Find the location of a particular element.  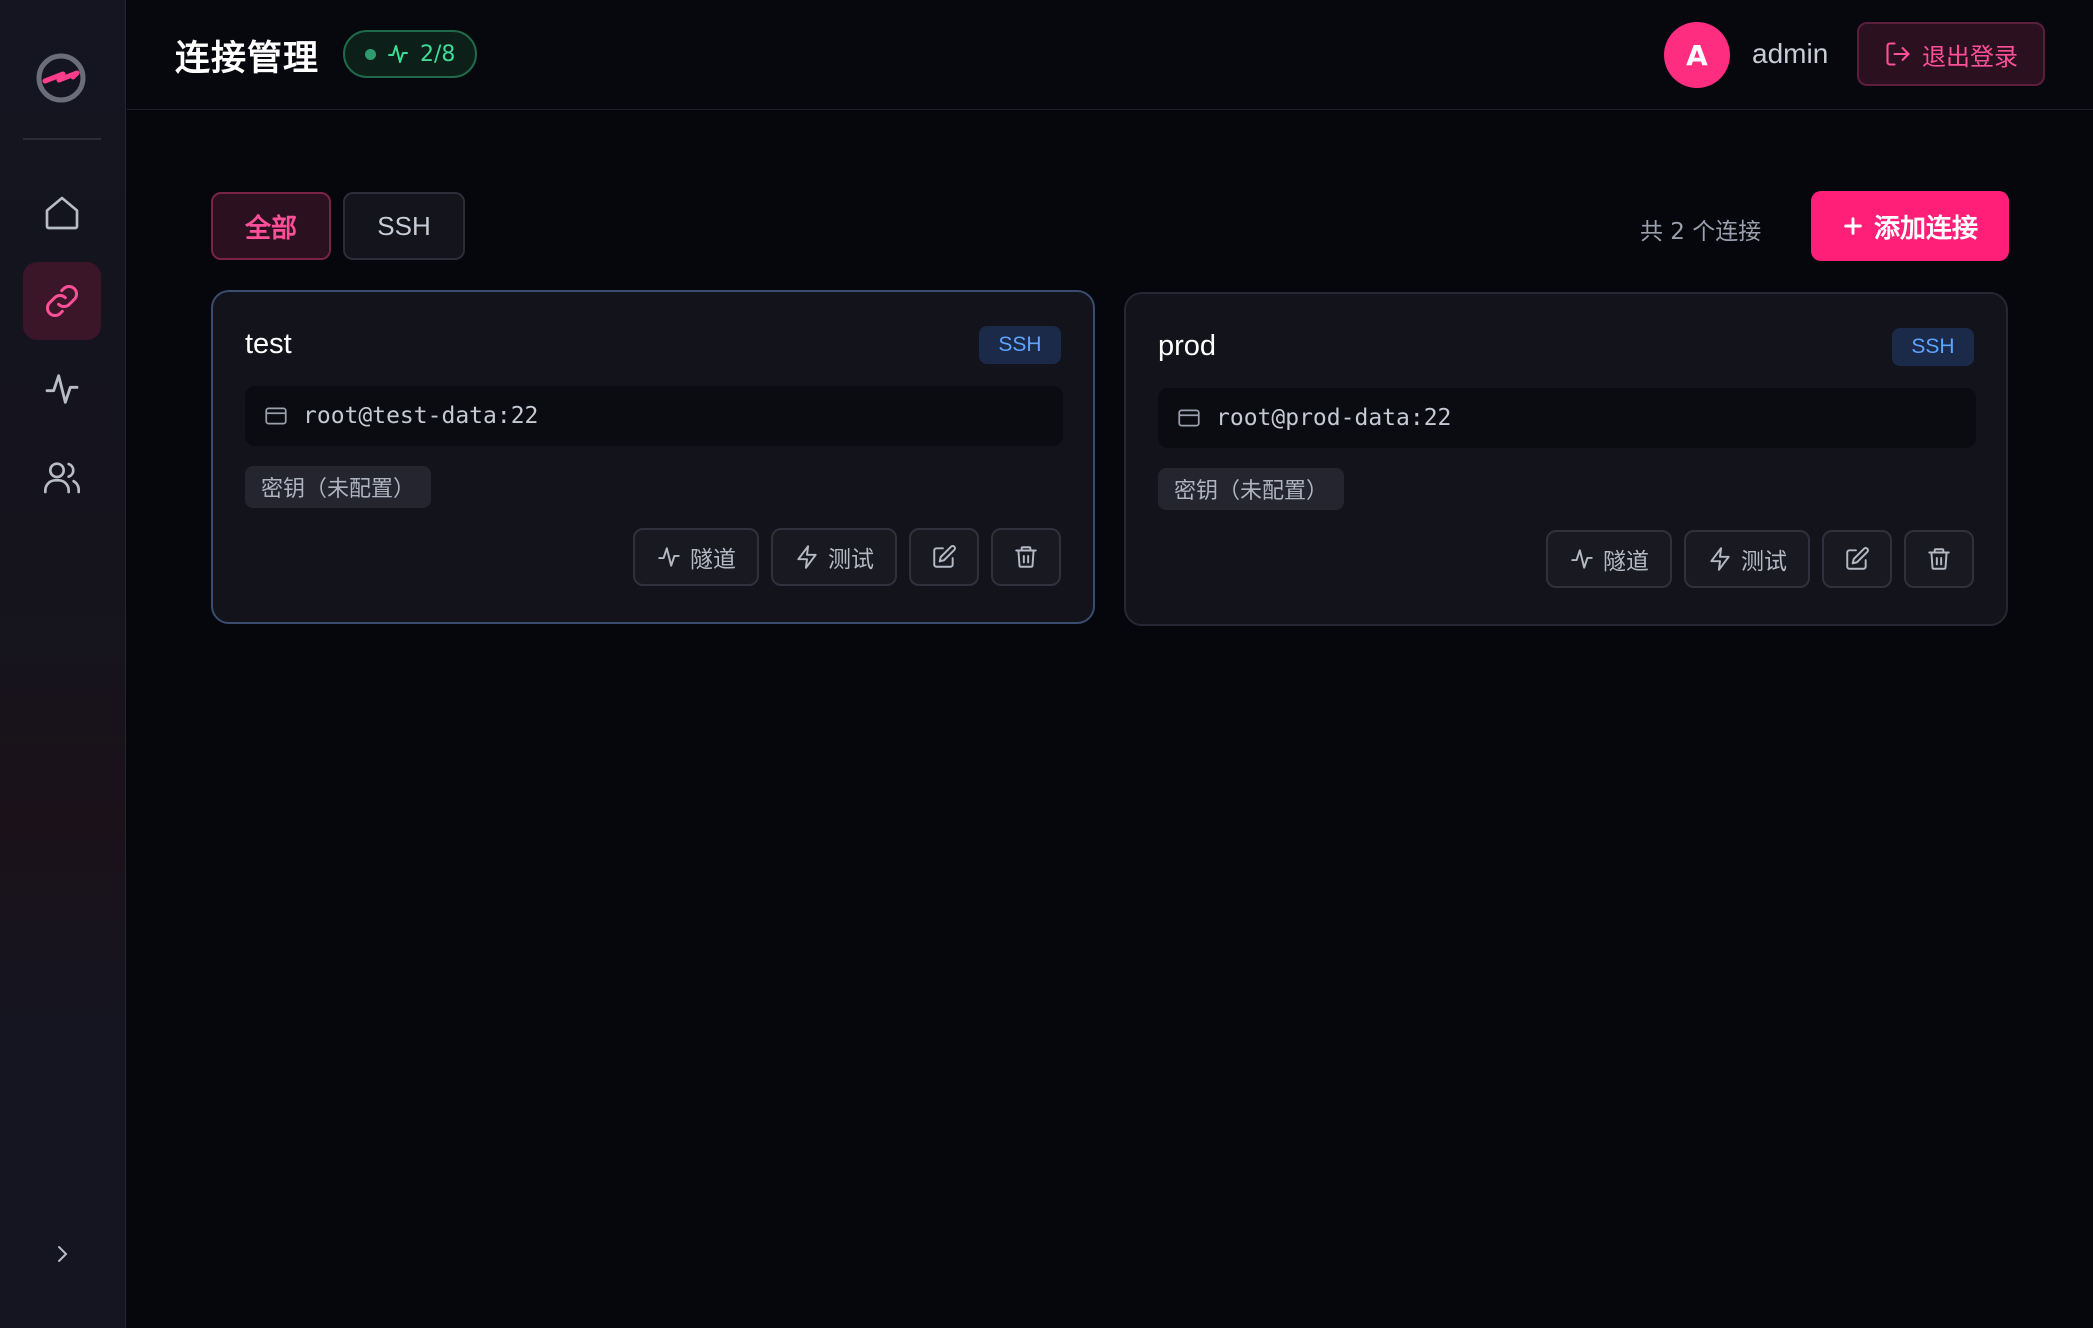

sidebar-expand-button is located at coordinates (62, 1254).